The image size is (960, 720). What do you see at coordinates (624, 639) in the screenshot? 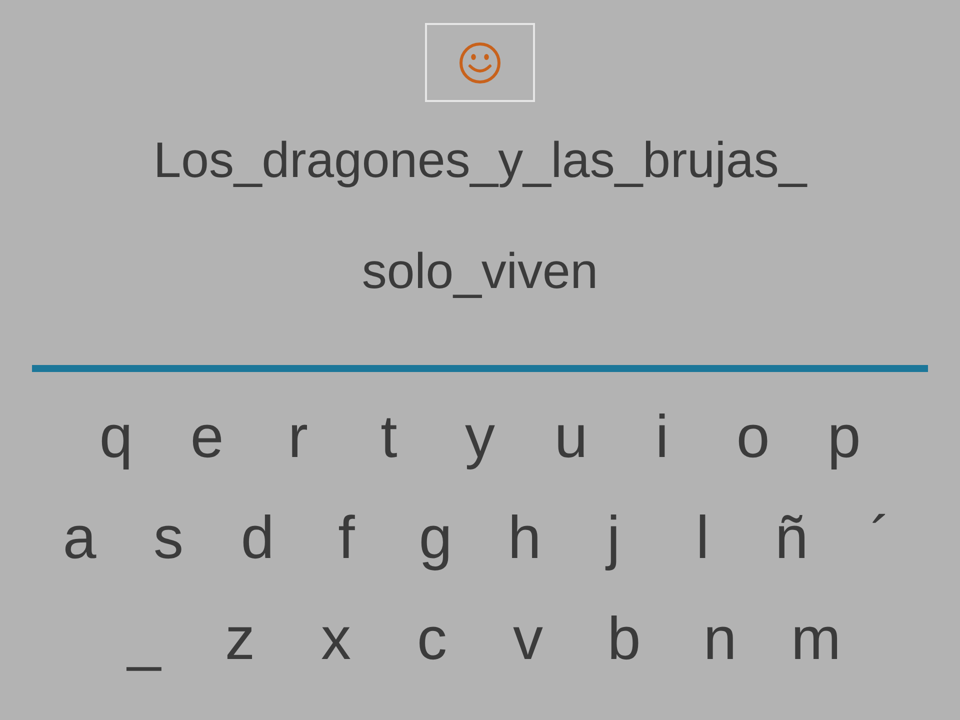
I see `letter-key: b` at bounding box center [624, 639].